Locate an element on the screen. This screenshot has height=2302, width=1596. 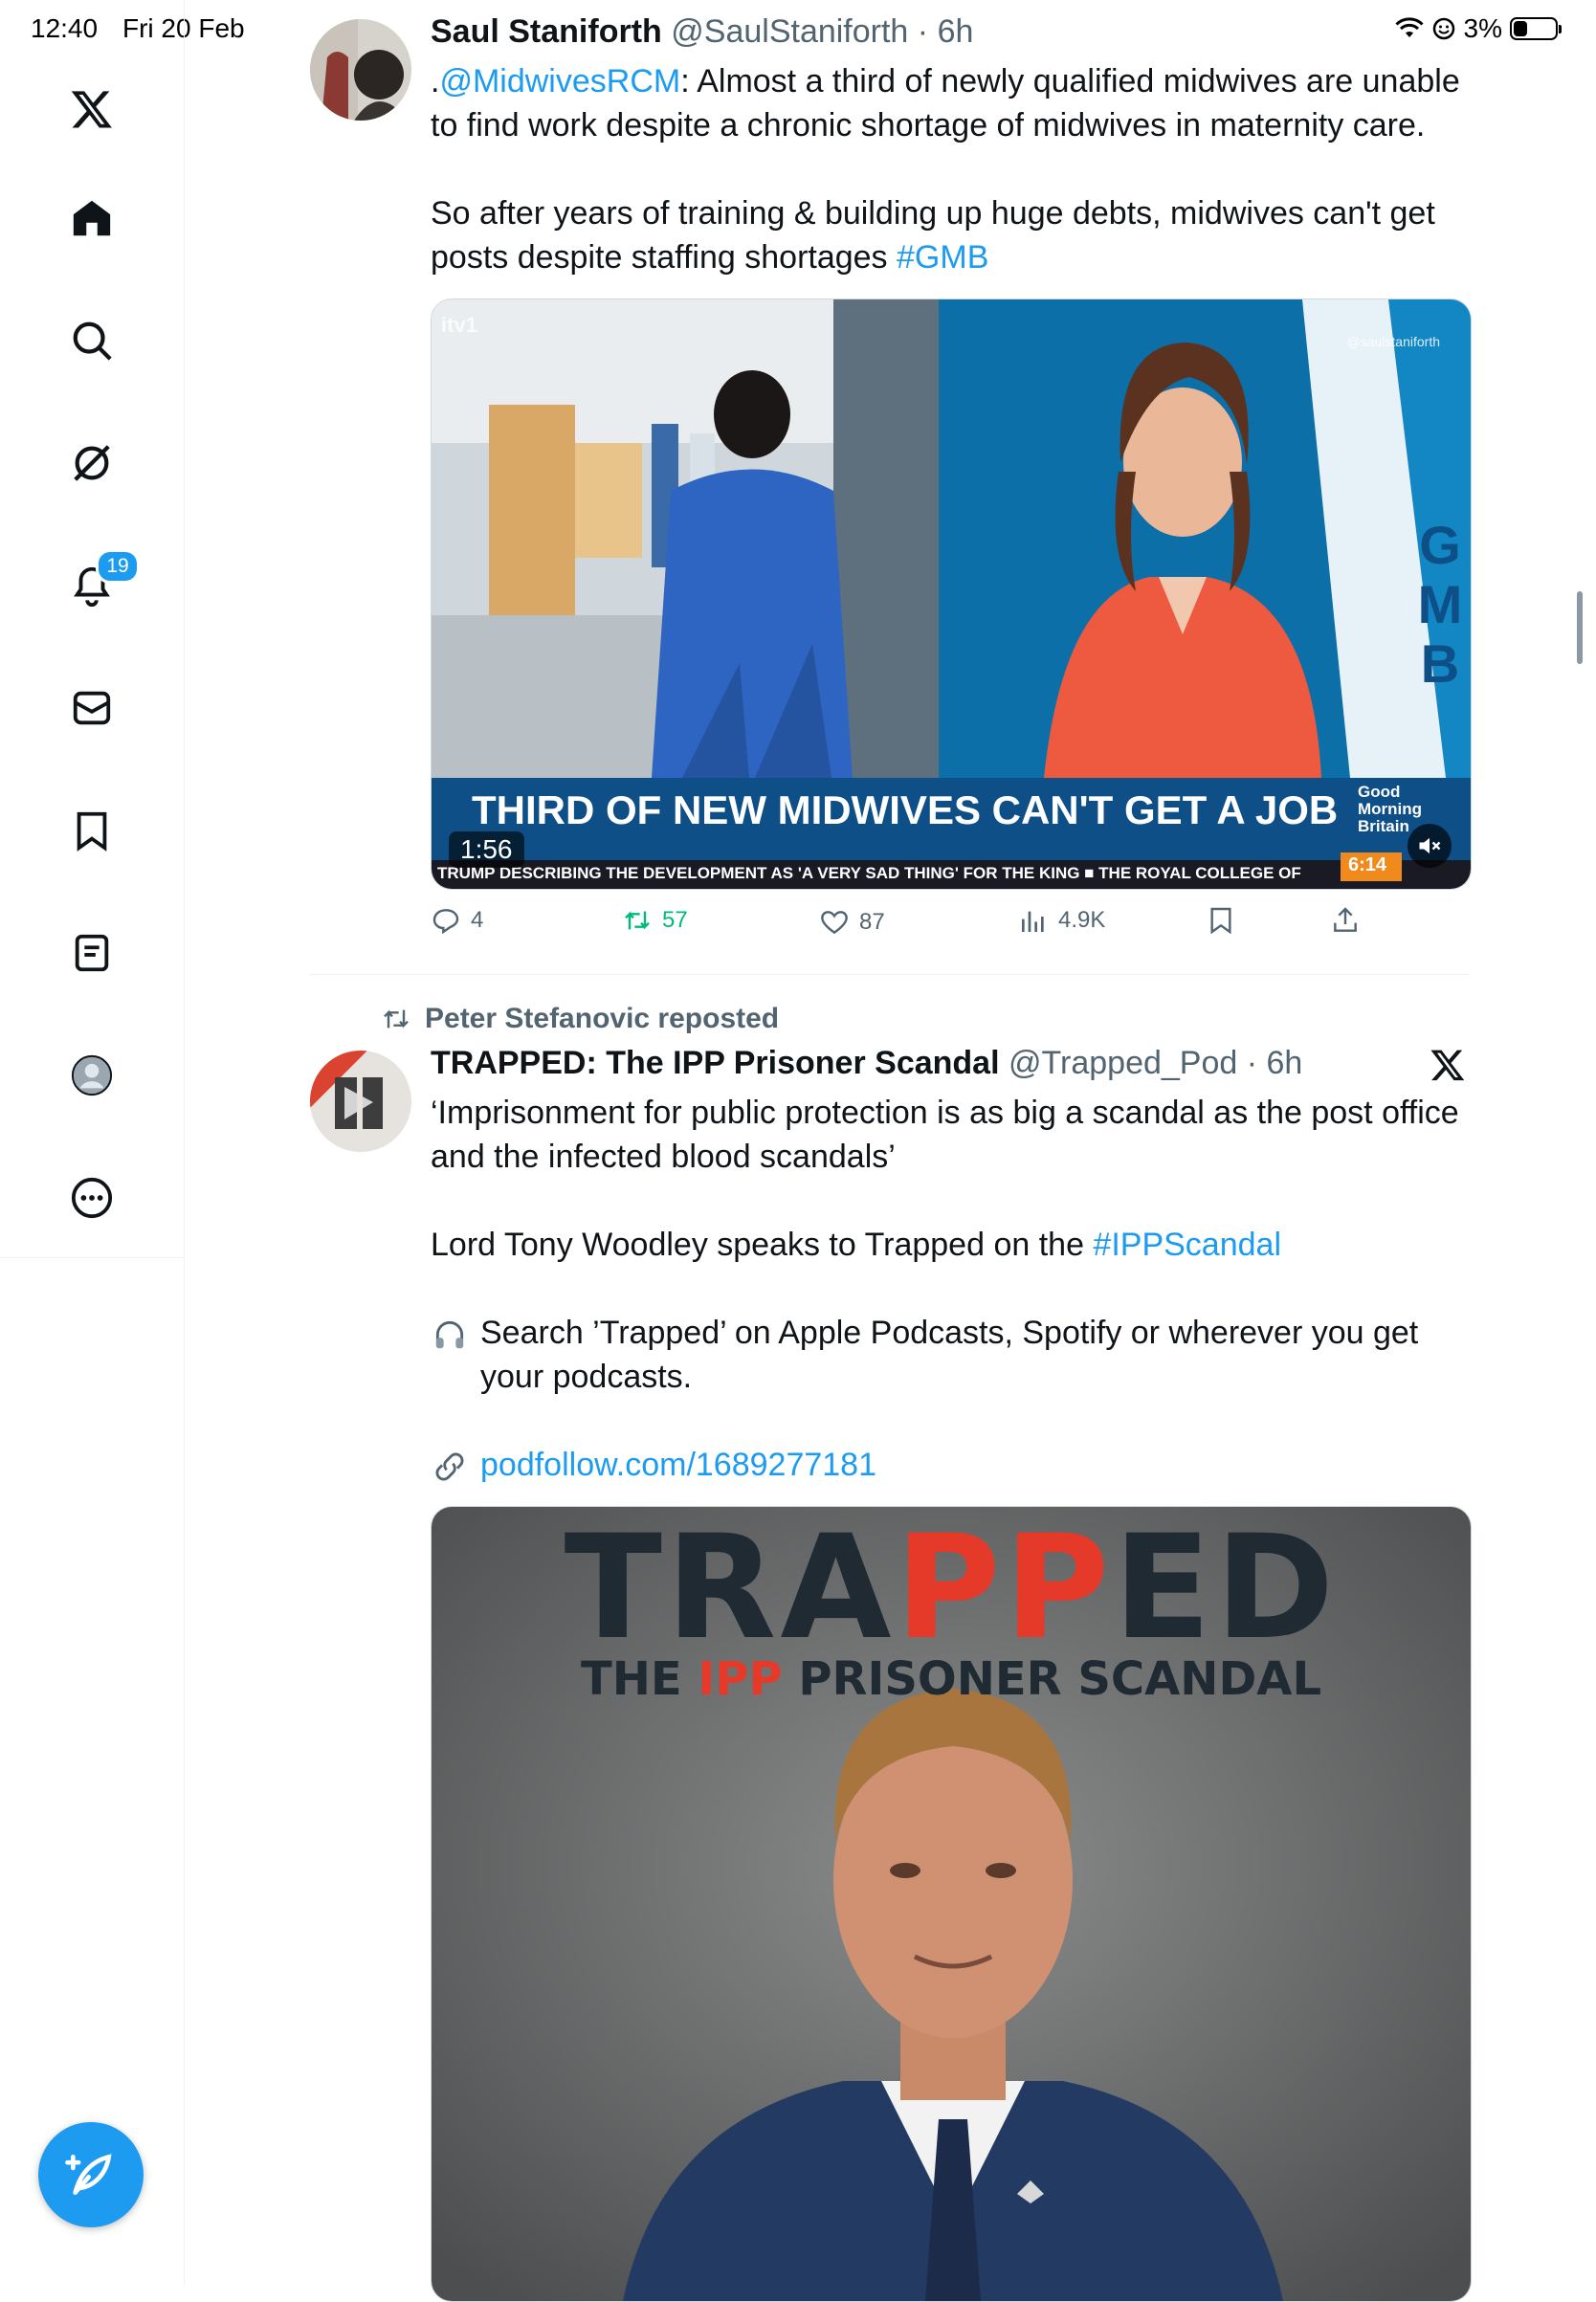
notification-badge: 19 is located at coordinates (118, 566).